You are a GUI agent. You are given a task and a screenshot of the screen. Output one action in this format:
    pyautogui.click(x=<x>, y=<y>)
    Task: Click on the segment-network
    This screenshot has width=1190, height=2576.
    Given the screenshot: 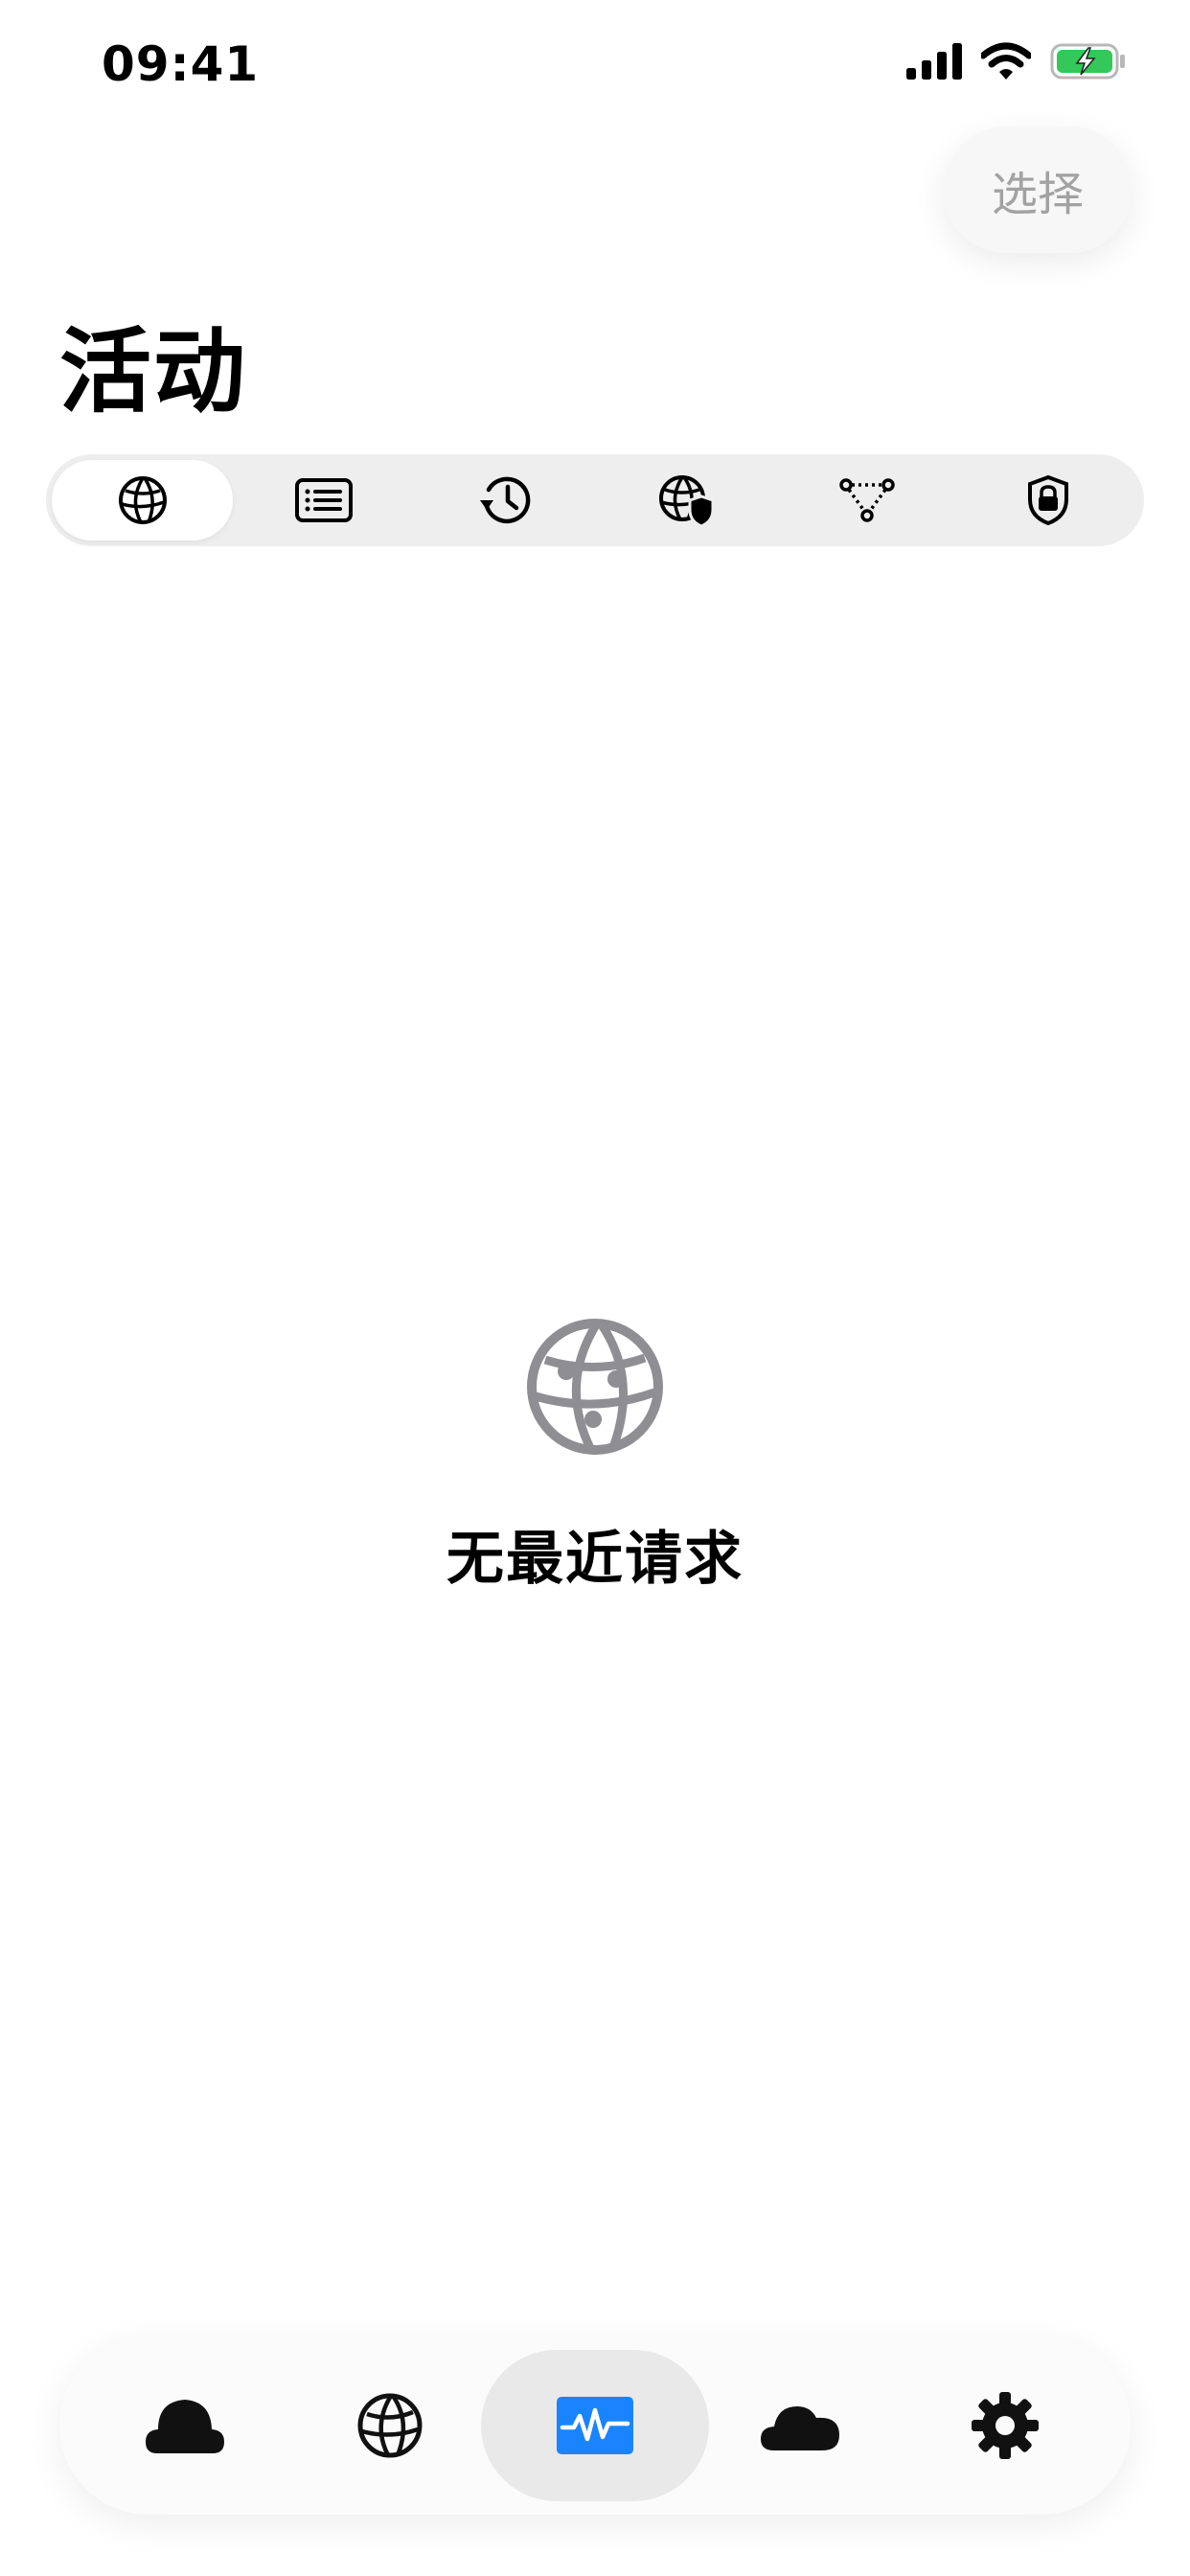 What is the action you would take?
    pyautogui.click(x=867, y=500)
    